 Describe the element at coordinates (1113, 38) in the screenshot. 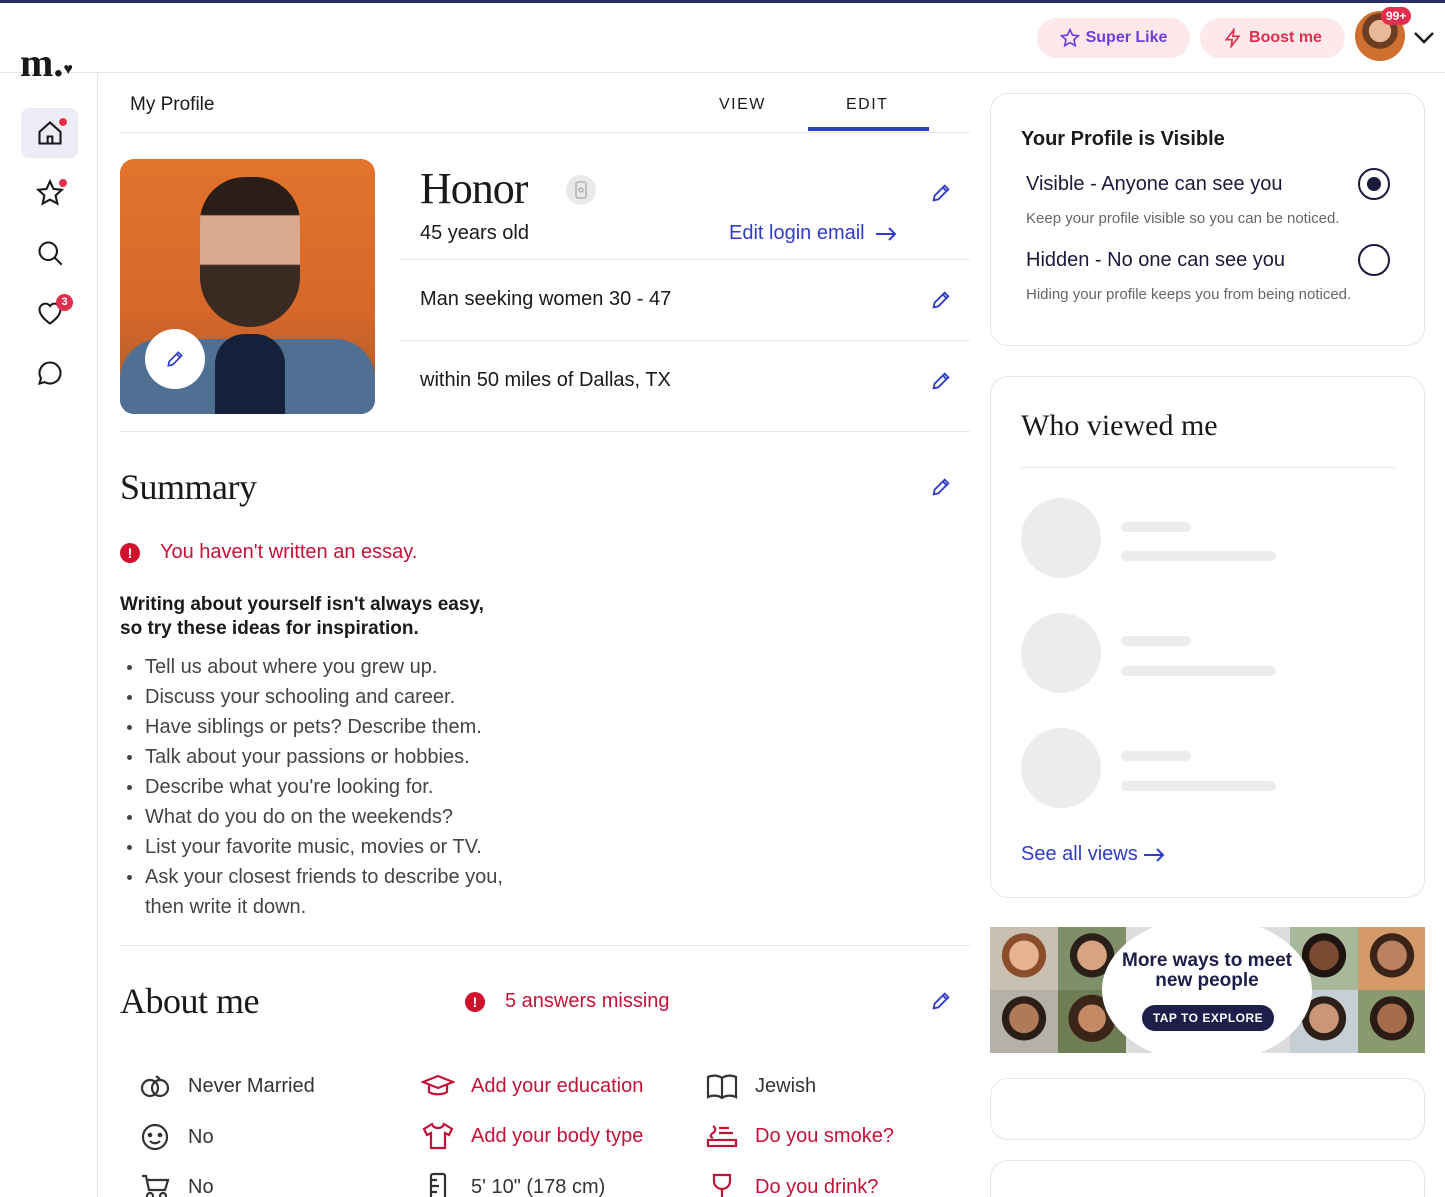

I see `super-like-button: Super Like` at that location.